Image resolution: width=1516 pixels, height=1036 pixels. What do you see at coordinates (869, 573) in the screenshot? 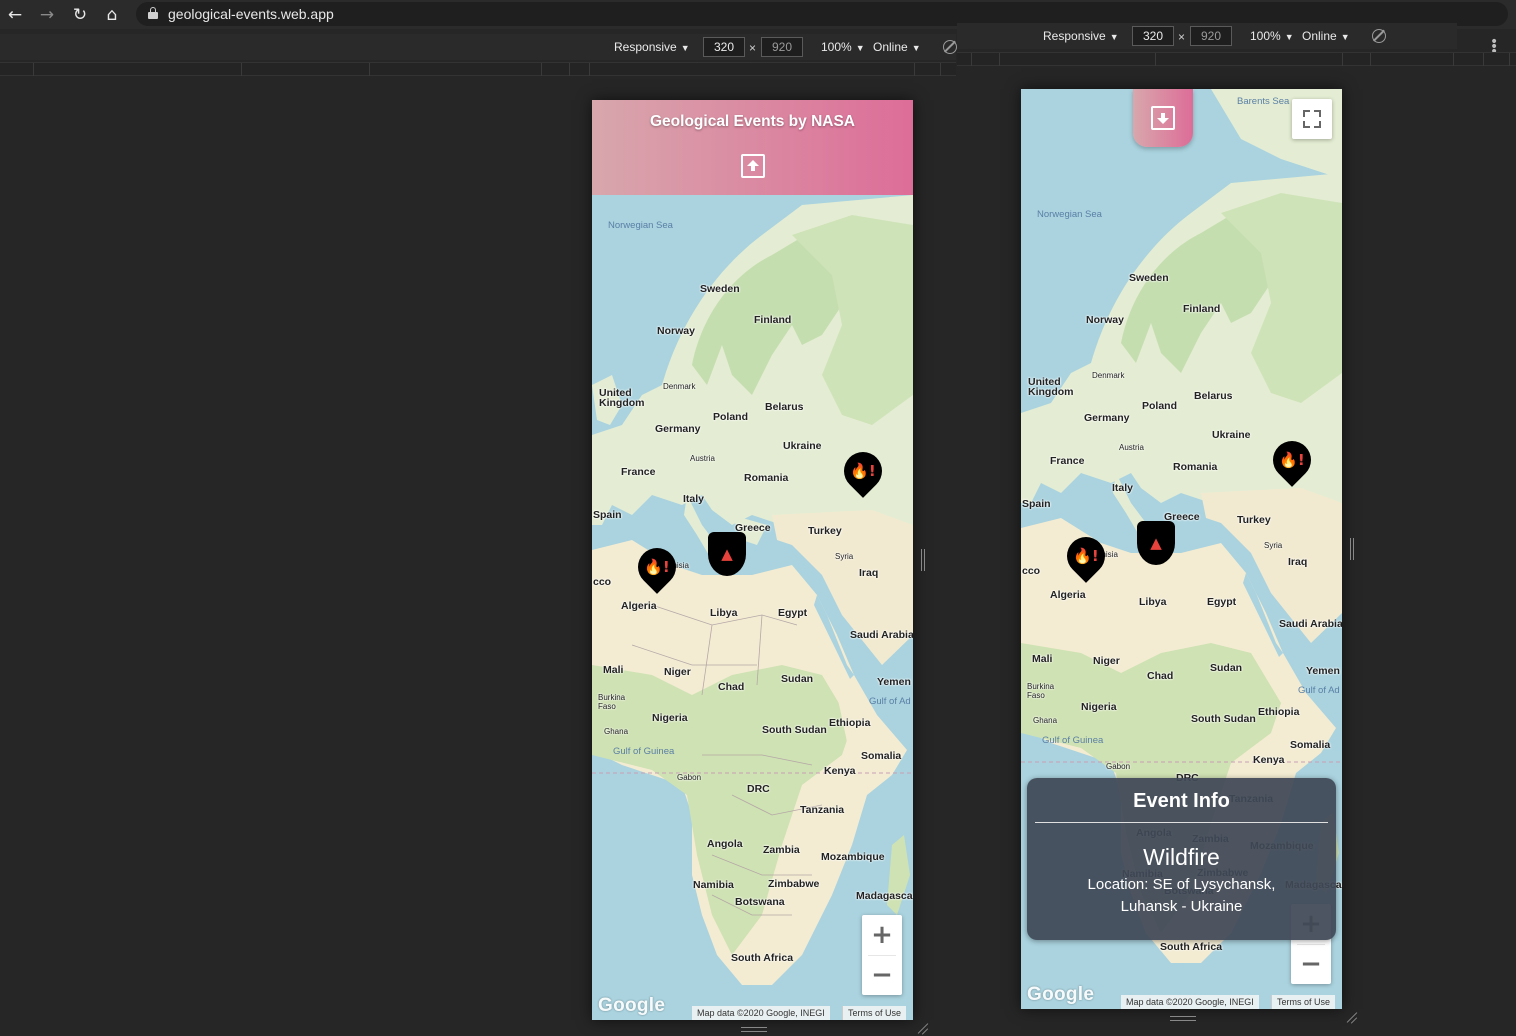
I see `map-label: Iraq` at bounding box center [869, 573].